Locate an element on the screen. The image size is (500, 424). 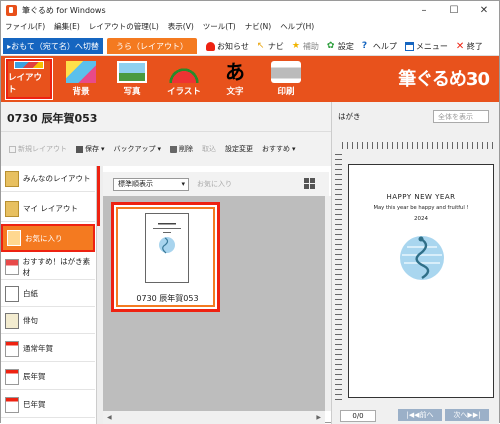
help-link: ? ヘルプ is located at coordinates (379, 46).